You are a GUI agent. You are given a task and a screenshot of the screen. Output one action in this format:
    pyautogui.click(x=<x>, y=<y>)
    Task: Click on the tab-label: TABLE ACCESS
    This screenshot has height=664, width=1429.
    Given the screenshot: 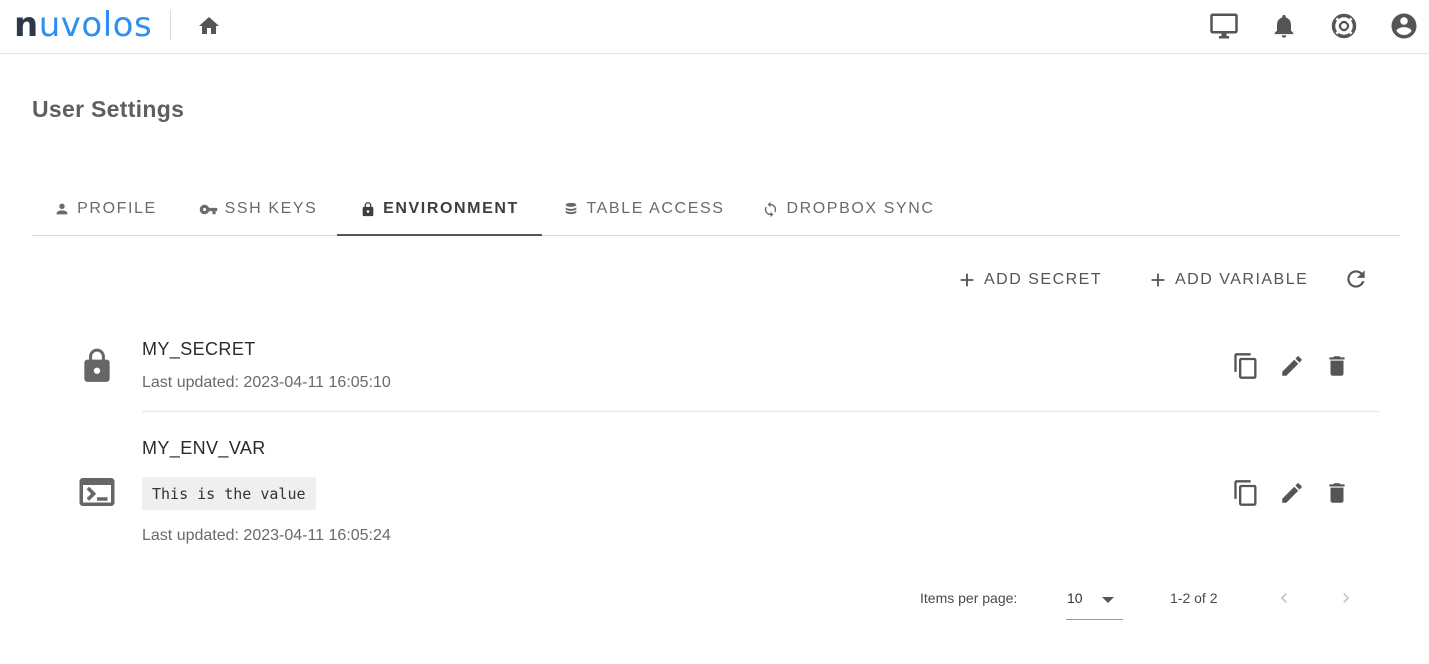 What is the action you would take?
    pyautogui.click(x=655, y=208)
    